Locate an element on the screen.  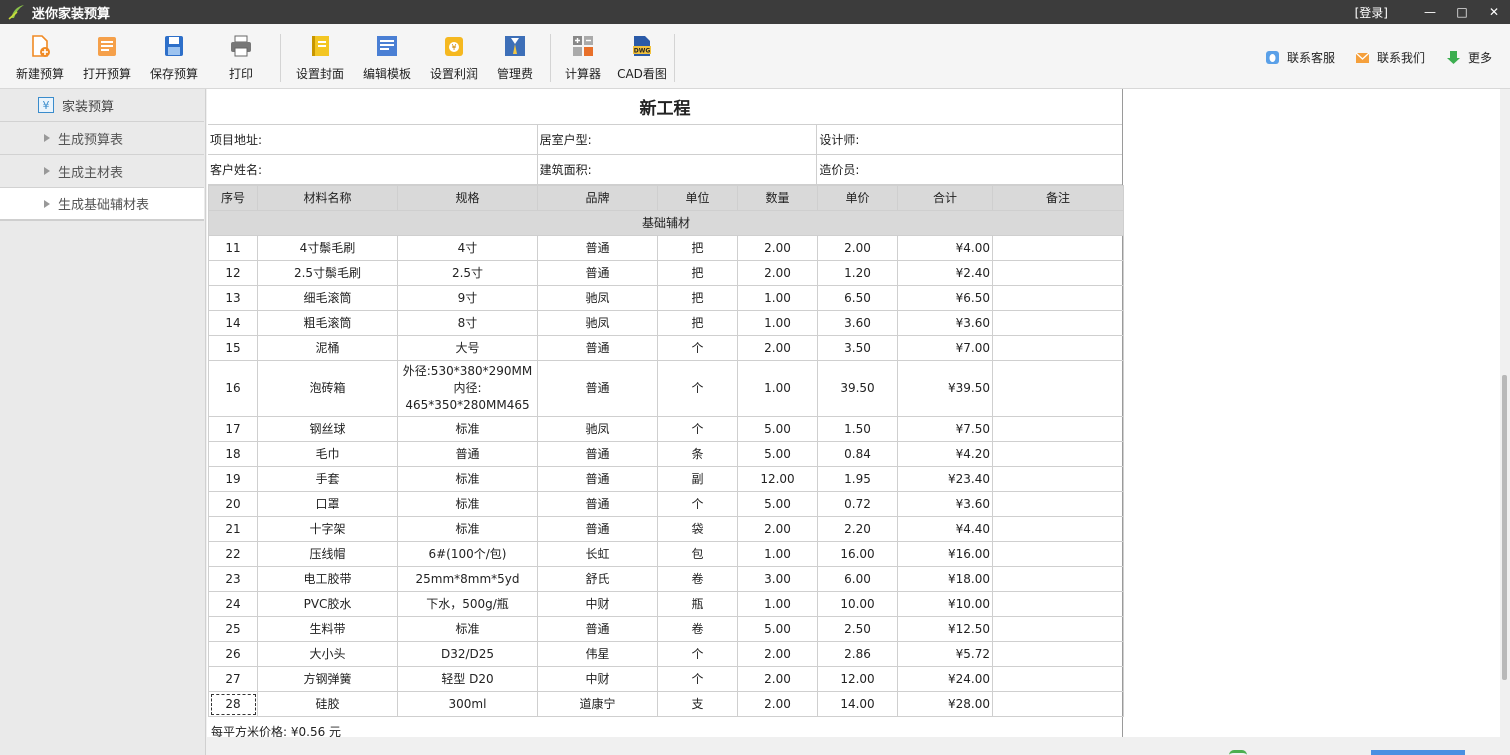
unit-price-cell: 0.72 is located at coordinates (857, 504).